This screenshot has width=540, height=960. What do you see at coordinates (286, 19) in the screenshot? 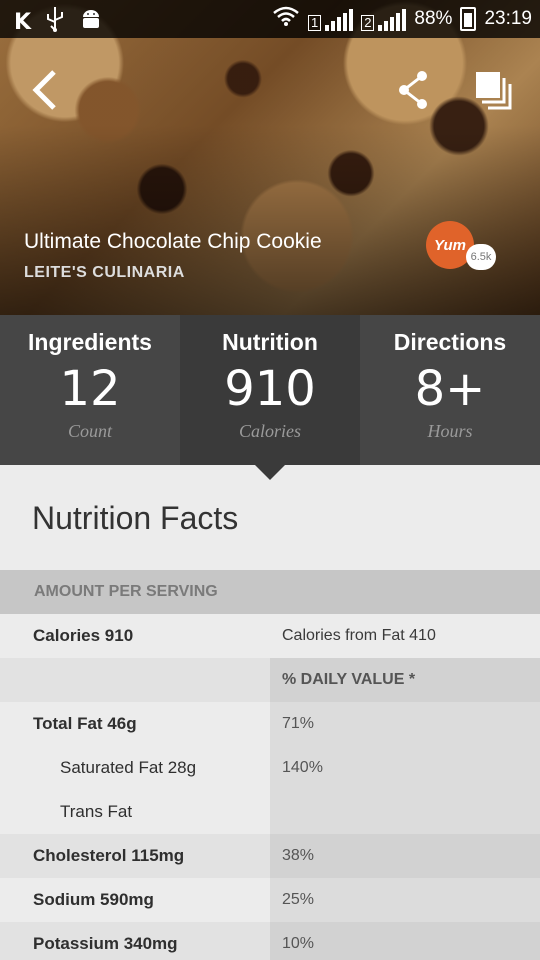
I see `wifi-icon` at bounding box center [286, 19].